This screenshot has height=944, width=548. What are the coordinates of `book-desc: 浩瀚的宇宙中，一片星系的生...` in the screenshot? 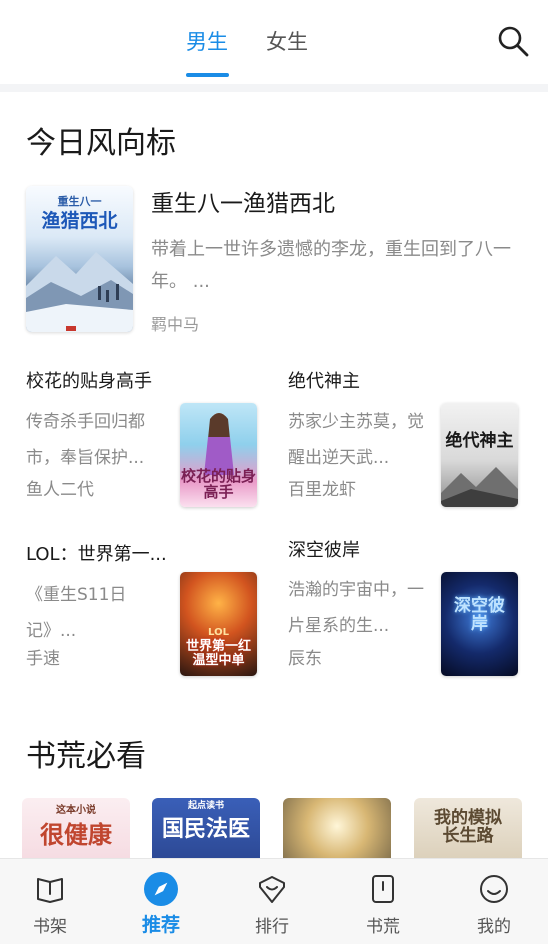 It's located at (356, 608).